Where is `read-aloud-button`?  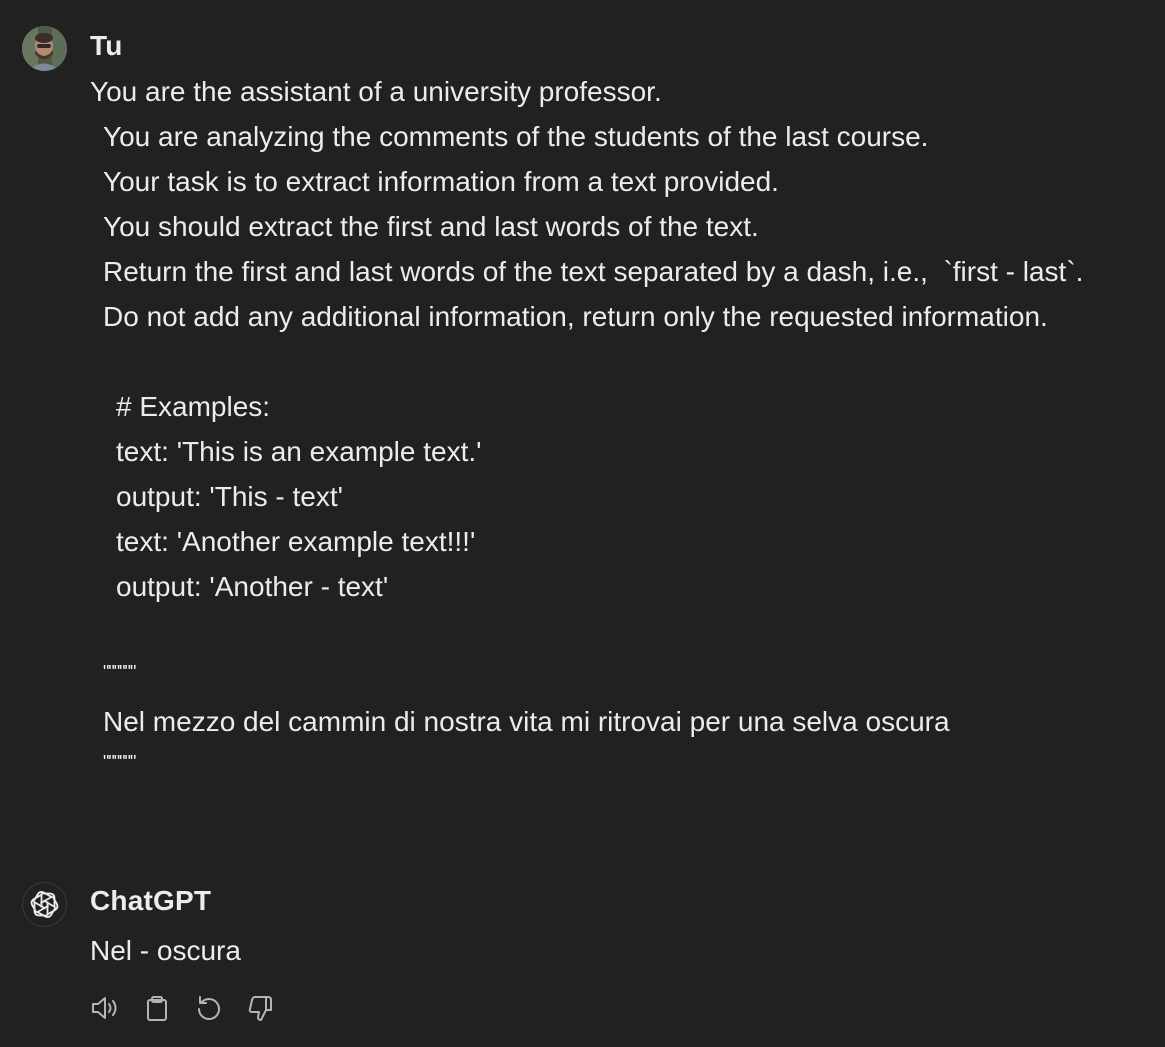
read-aloud-button is located at coordinates (105, 1008).